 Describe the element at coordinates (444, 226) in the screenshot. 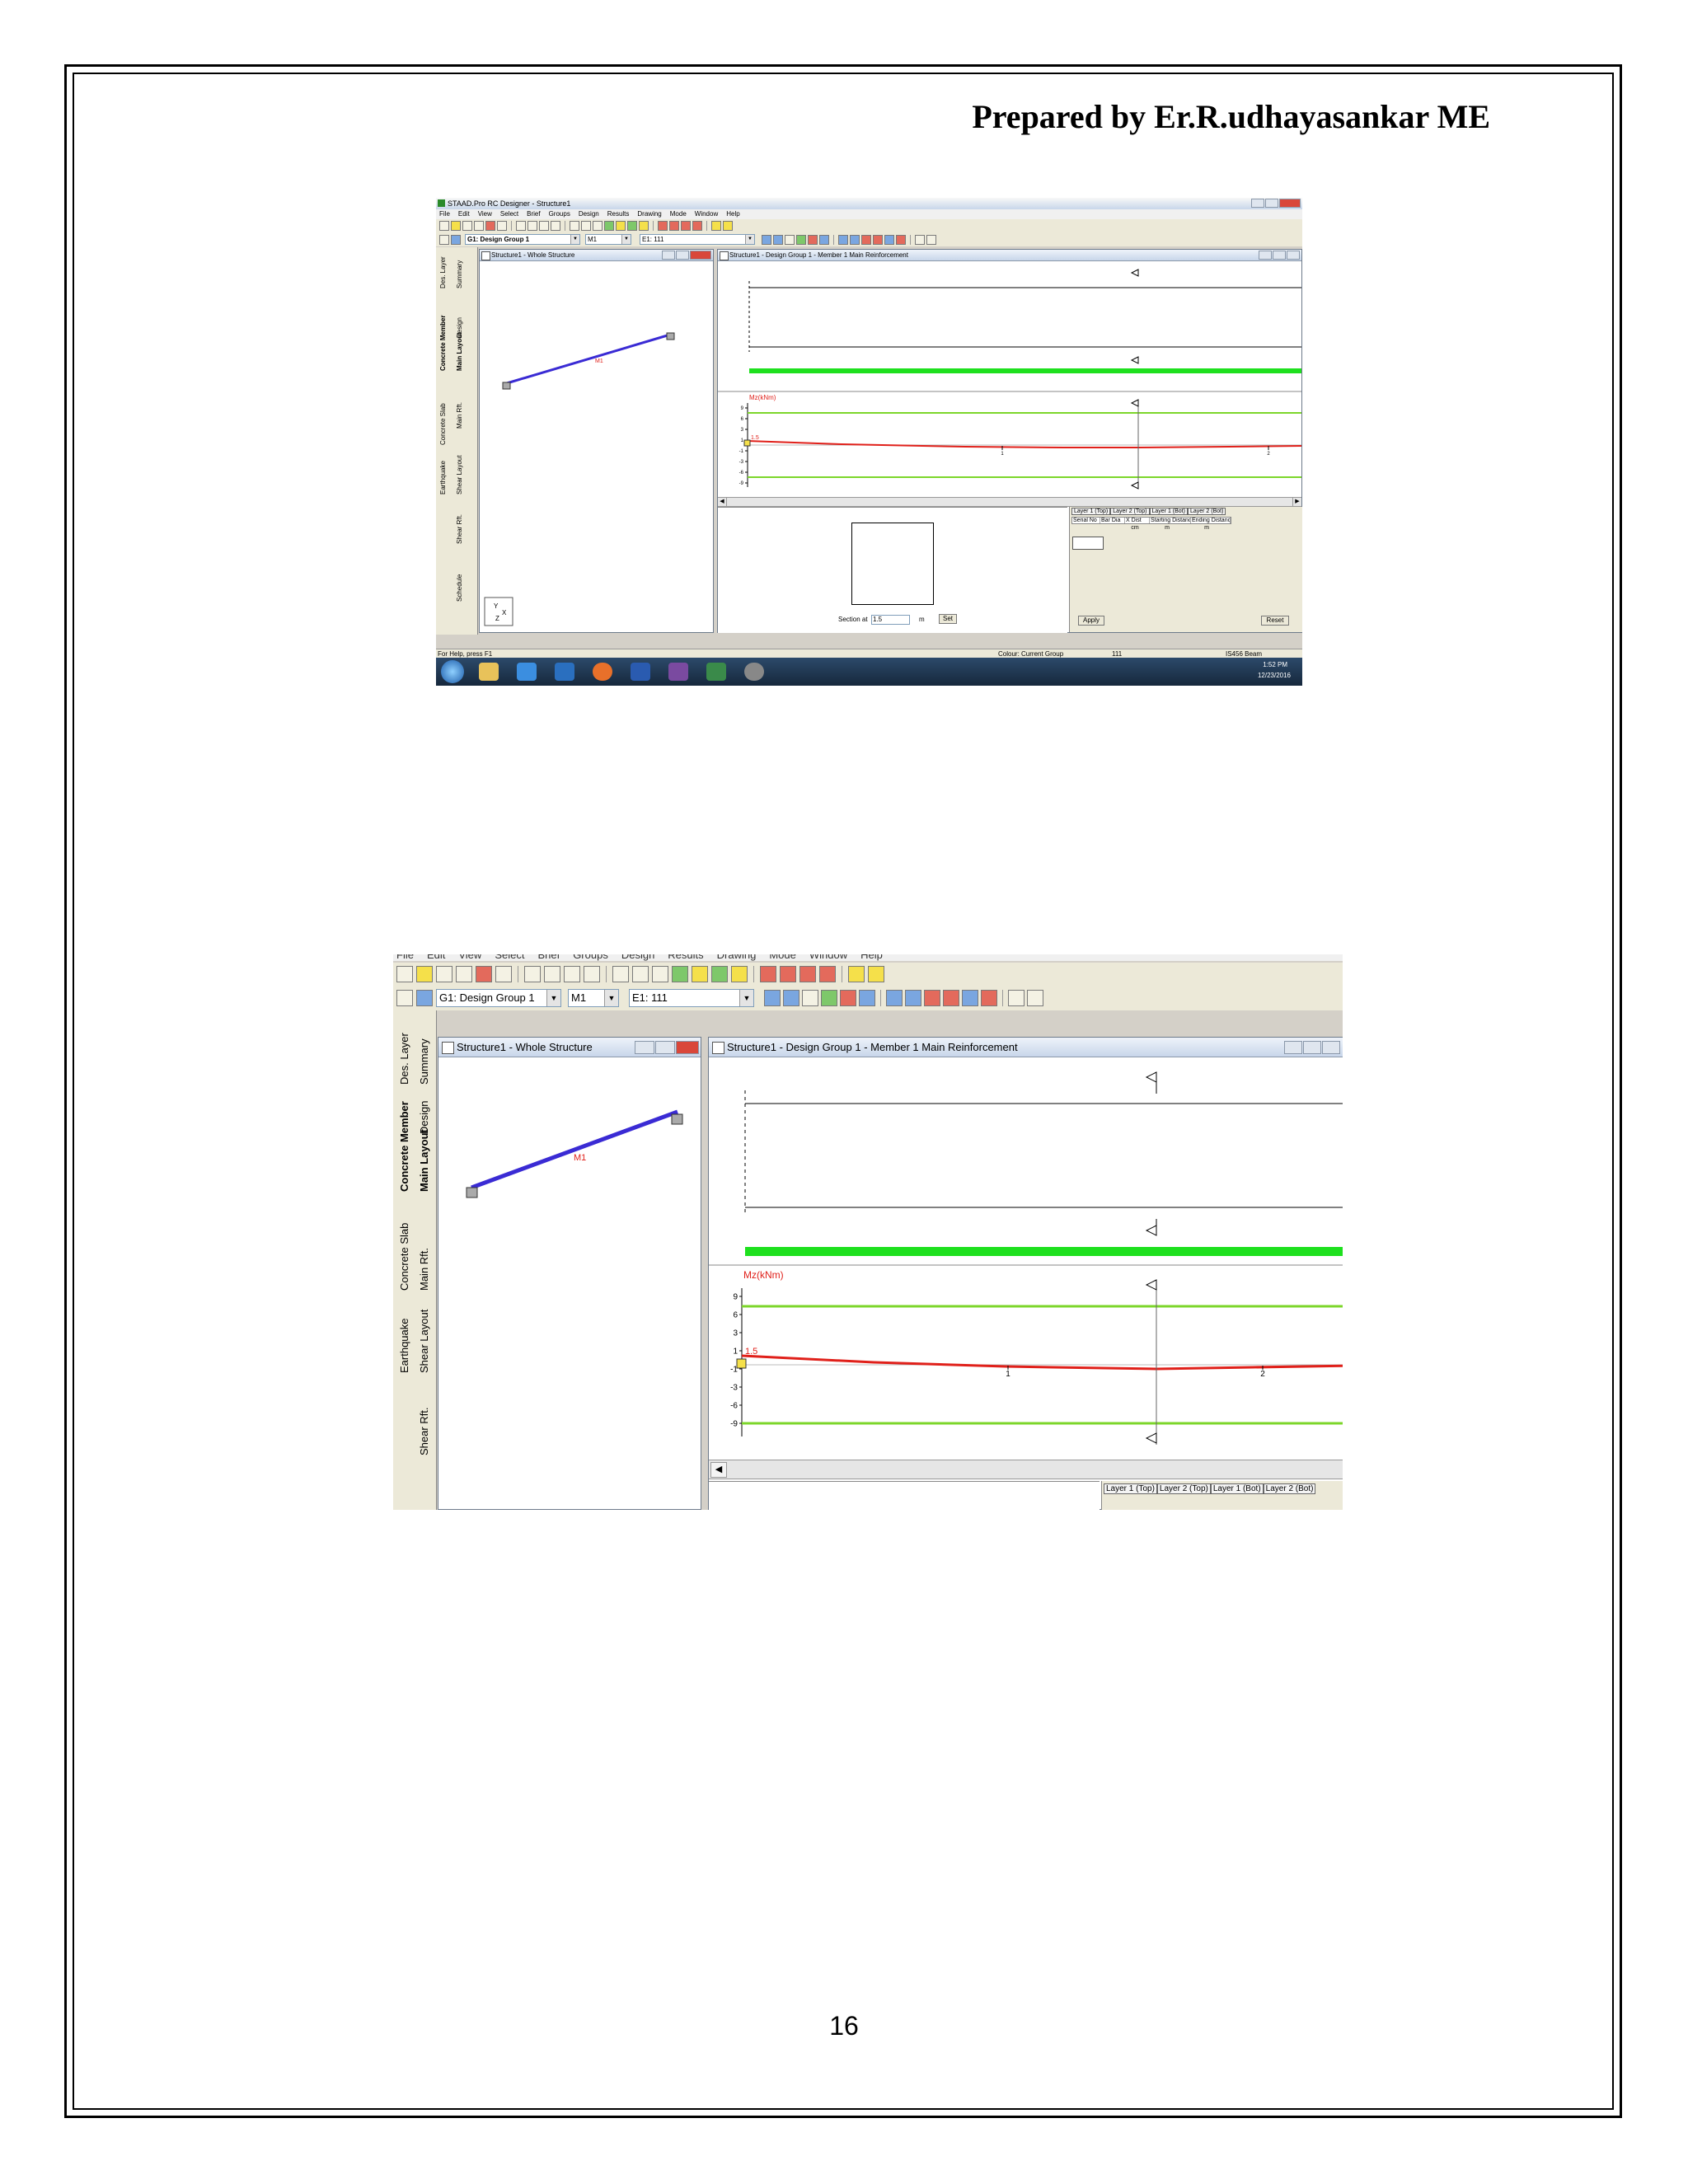

I see `open-icon` at that location.